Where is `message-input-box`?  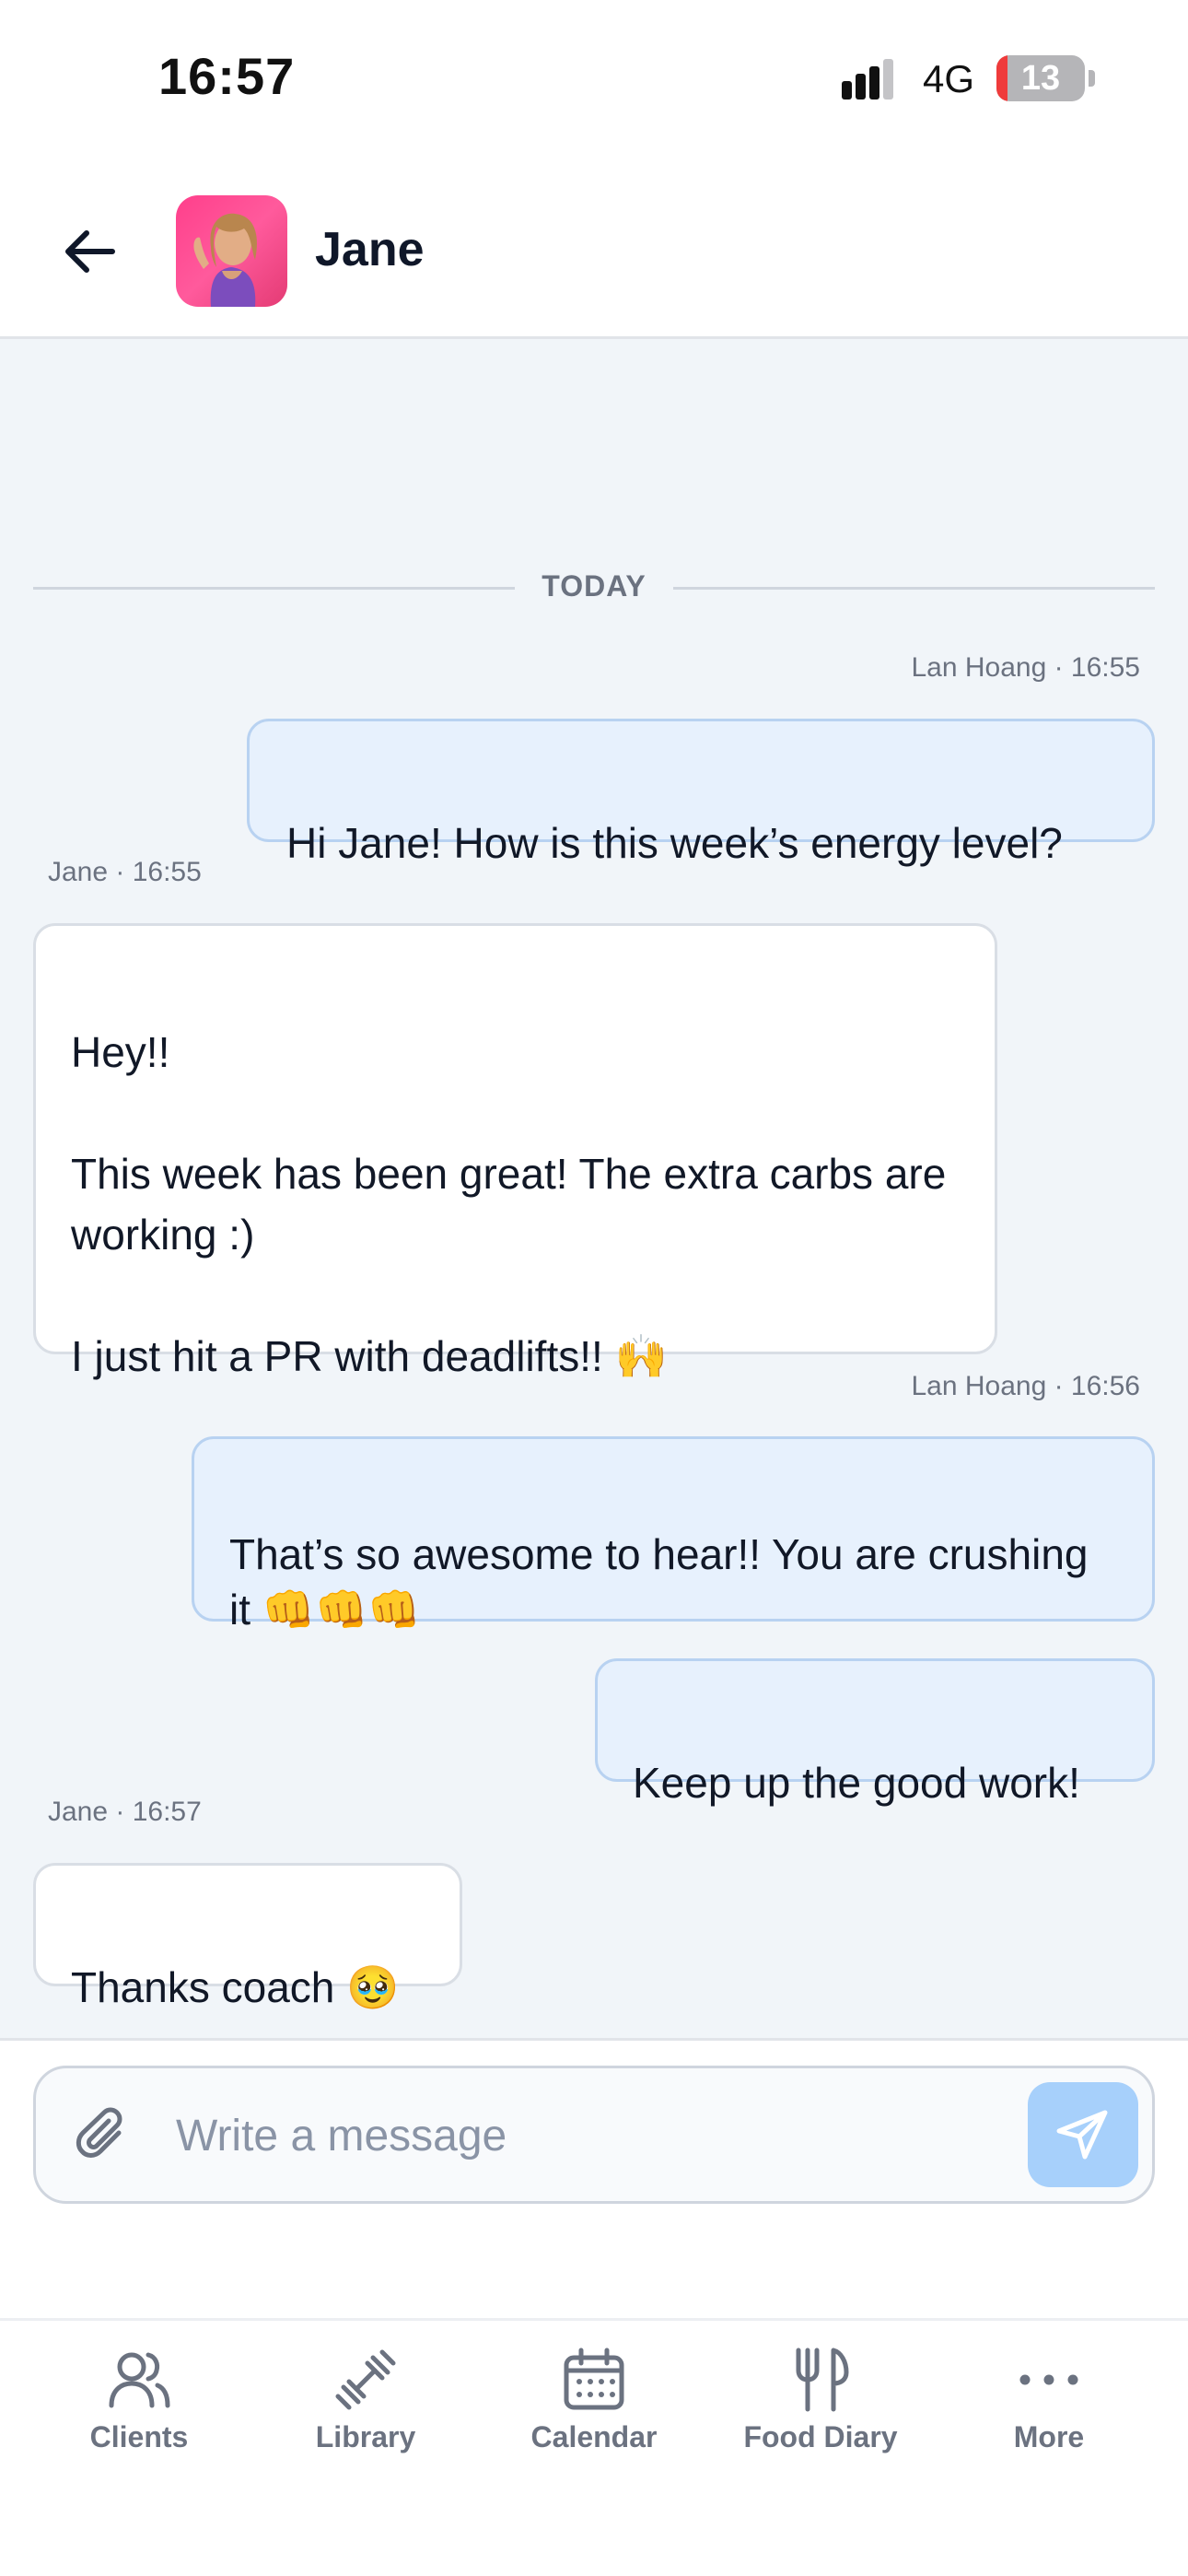
message-input-box is located at coordinates (594, 2135).